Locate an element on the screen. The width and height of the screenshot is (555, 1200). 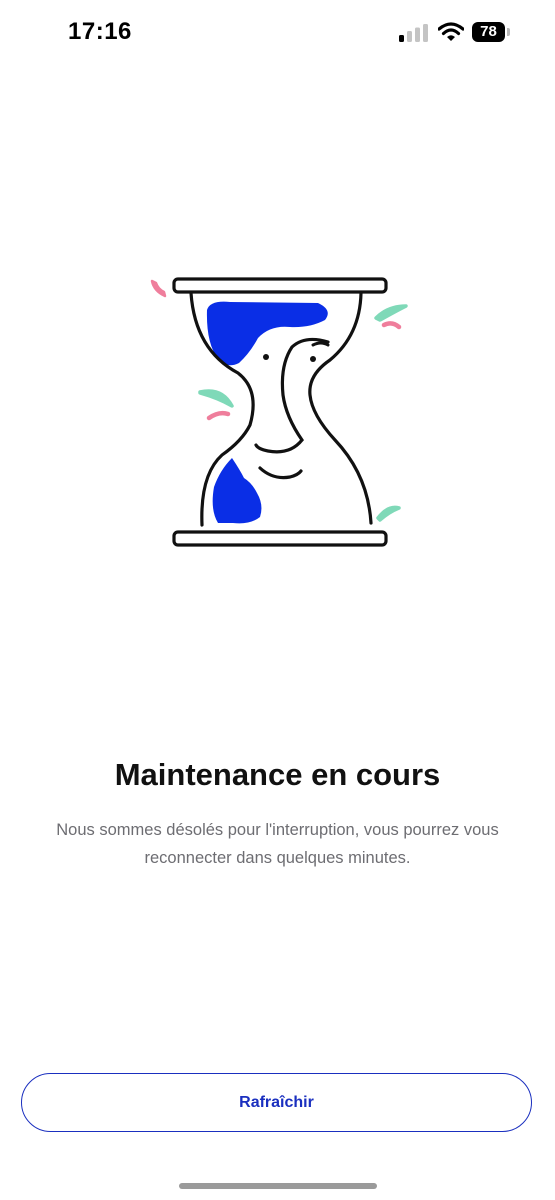
hourglass-top-plate is located at coordinates (280, 285).